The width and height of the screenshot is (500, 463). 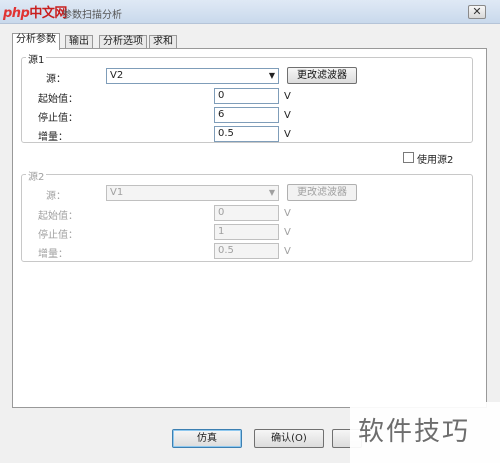 What do you see at coordinates (117, 75) in the screenshot?
I see `source1-source-value: V2` at bounding box center [117, 75].